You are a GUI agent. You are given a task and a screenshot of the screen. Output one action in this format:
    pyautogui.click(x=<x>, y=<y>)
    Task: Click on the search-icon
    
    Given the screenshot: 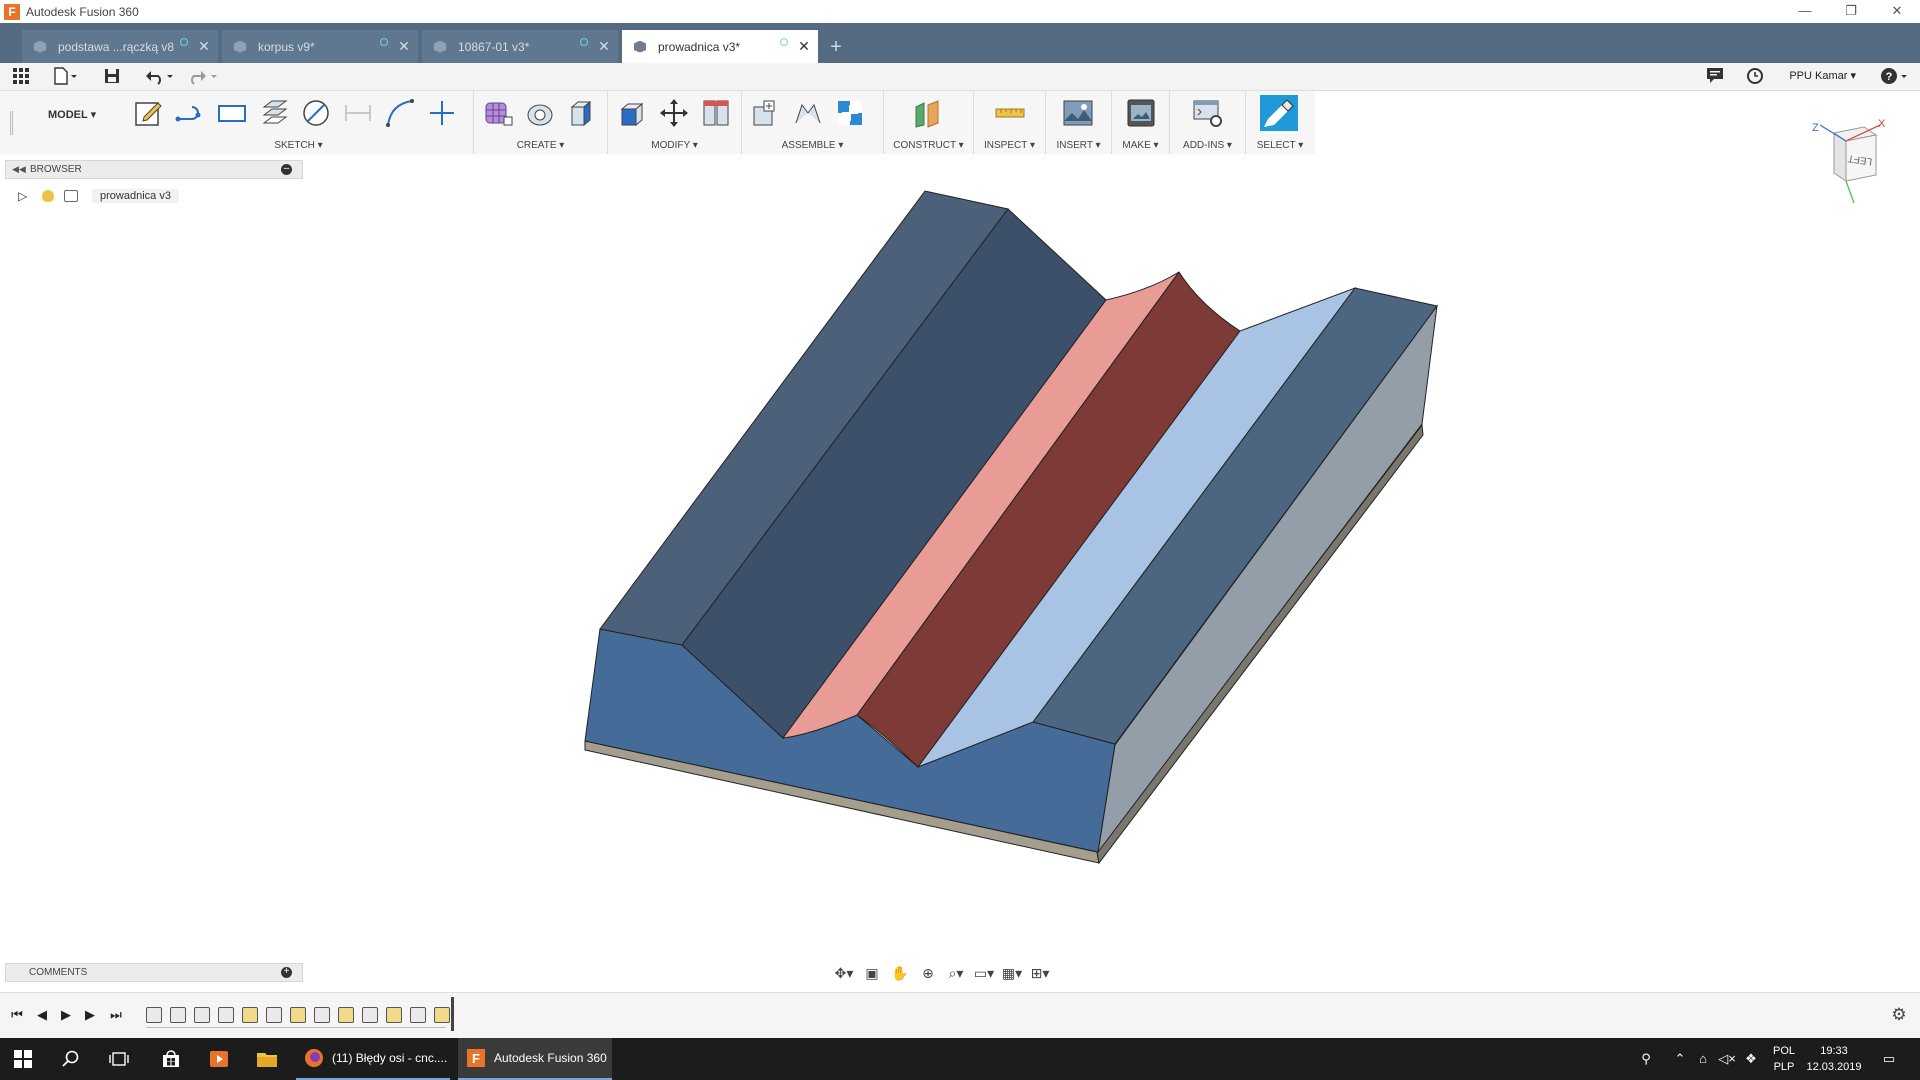 What is the action you would take?
    pyautogui.click(x=71, y=1059)
    